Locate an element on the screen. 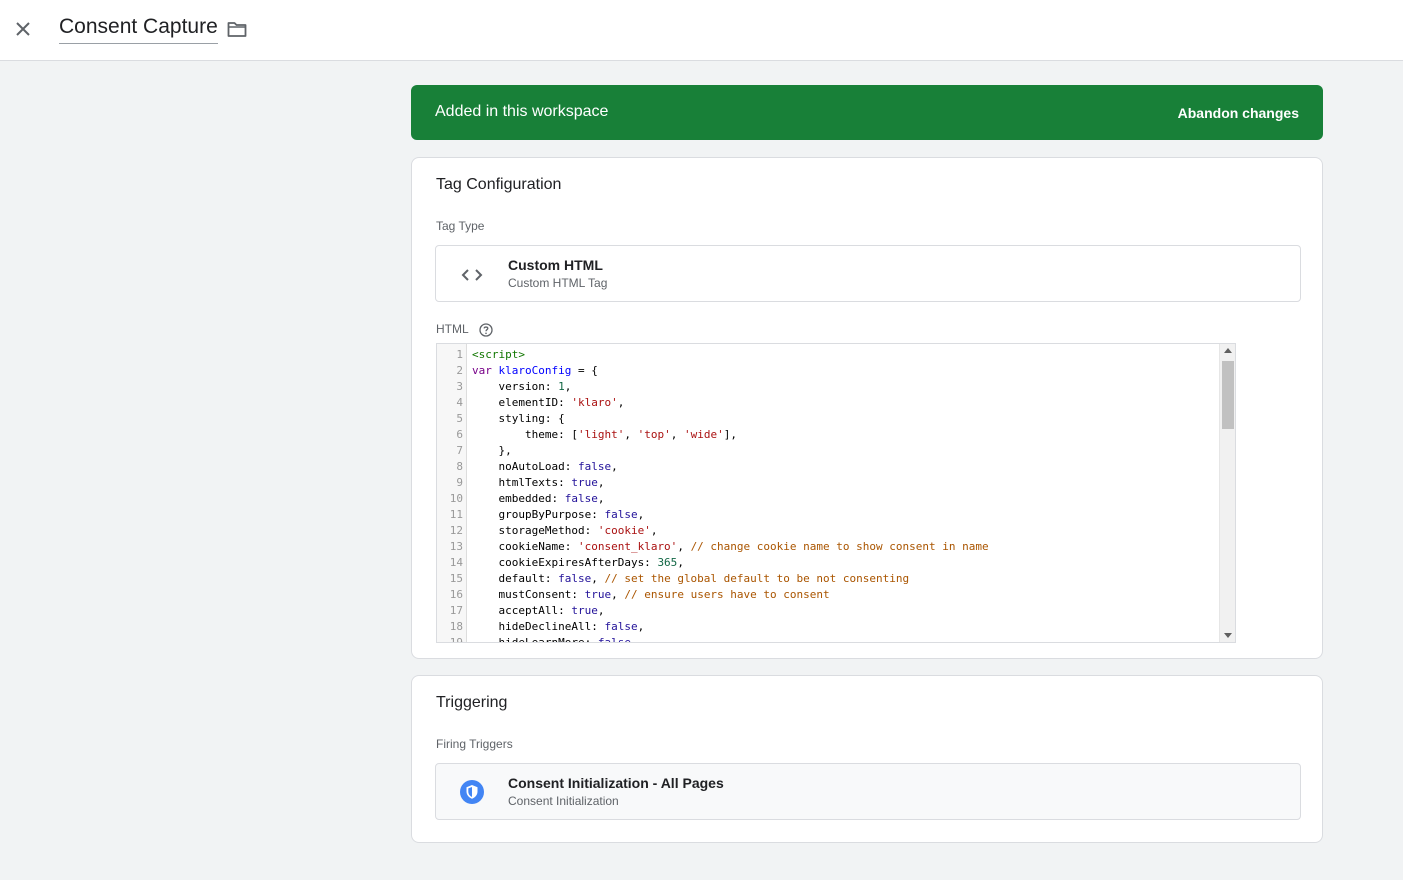  workspace-status-banner: Added in this workspace Abandon changes is located at coordinates (867, 112).